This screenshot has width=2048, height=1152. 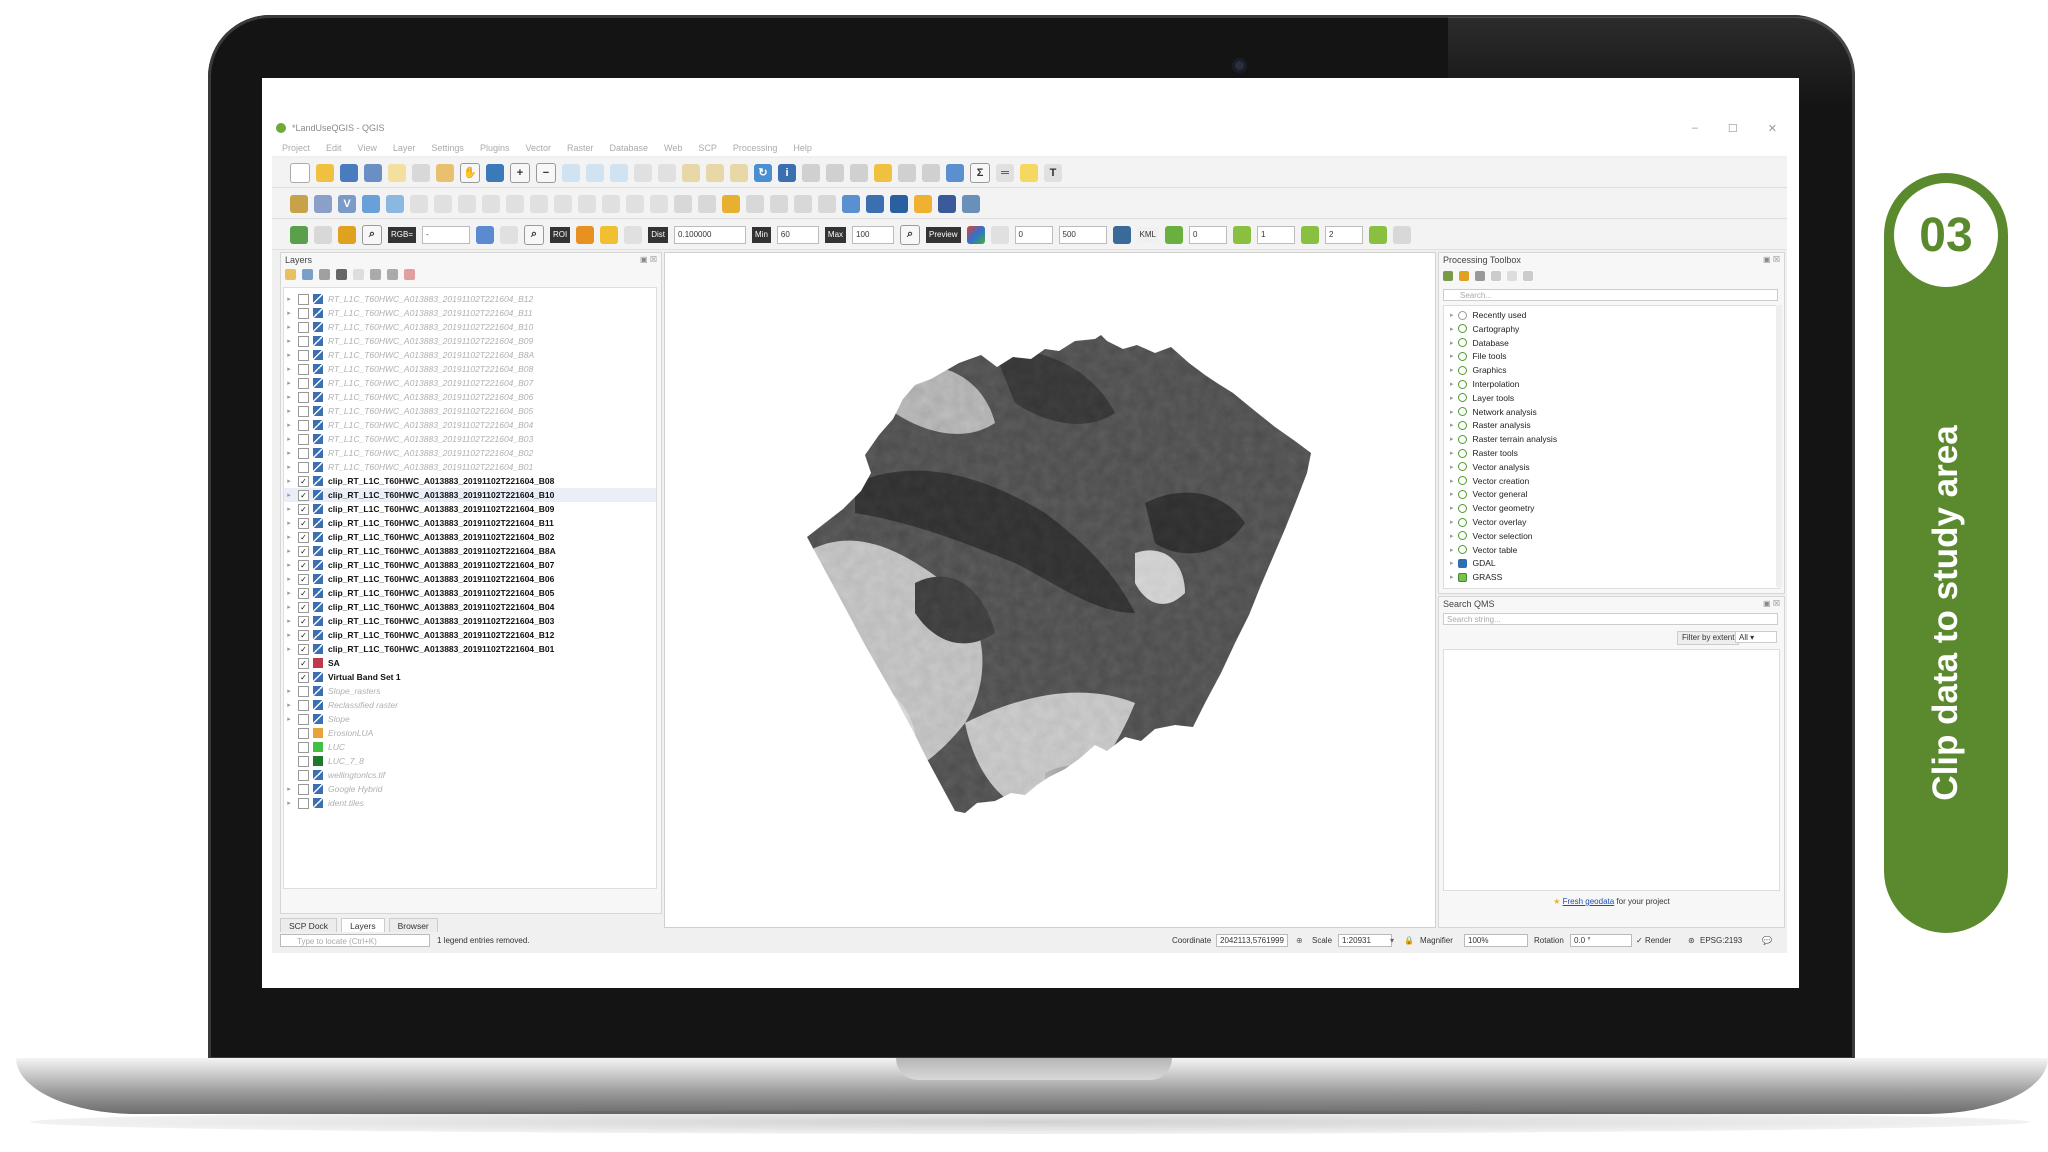 I want to click on processing-provider-item: ▸ Vector general, so click(x=1488, y=494).